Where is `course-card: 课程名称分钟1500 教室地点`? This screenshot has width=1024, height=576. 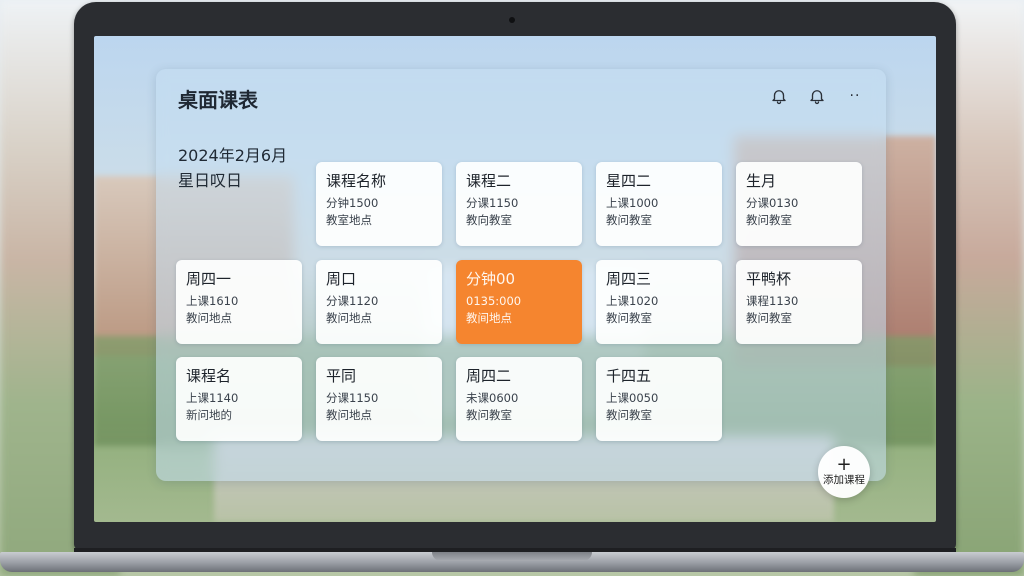
course-card: 课程名称分钟1500 教室地点 is located at coordinates (379, 204).